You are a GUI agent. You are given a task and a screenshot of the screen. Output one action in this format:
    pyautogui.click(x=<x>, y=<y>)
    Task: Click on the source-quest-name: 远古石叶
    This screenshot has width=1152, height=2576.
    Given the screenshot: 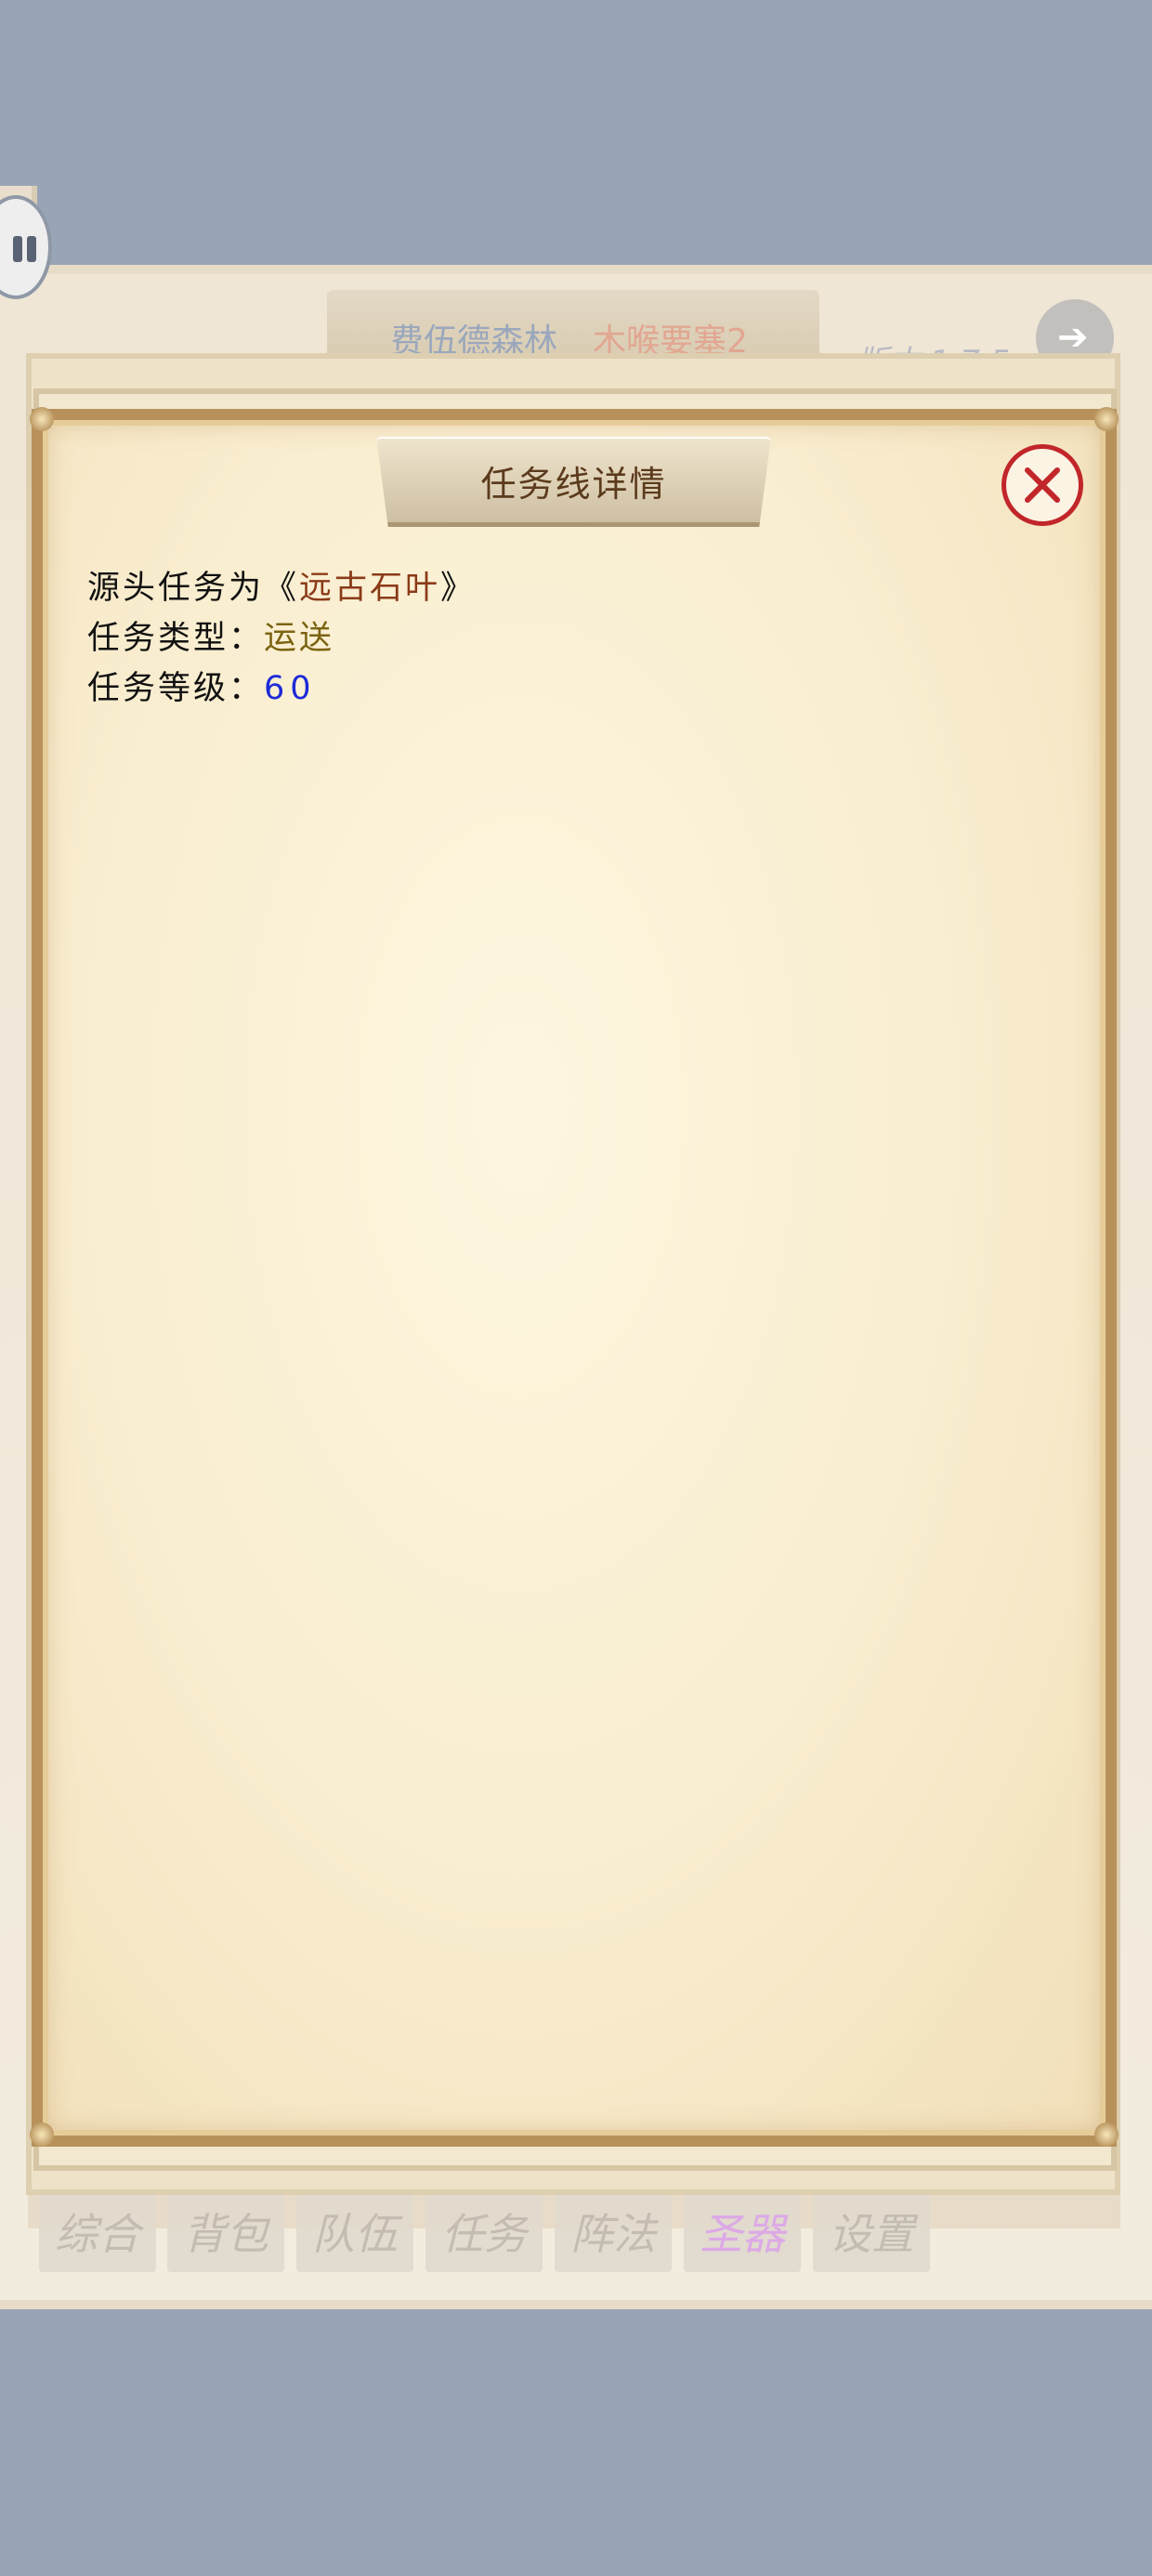 What is the action you would take?
    pyautogui.click(x=370, y=588)
    